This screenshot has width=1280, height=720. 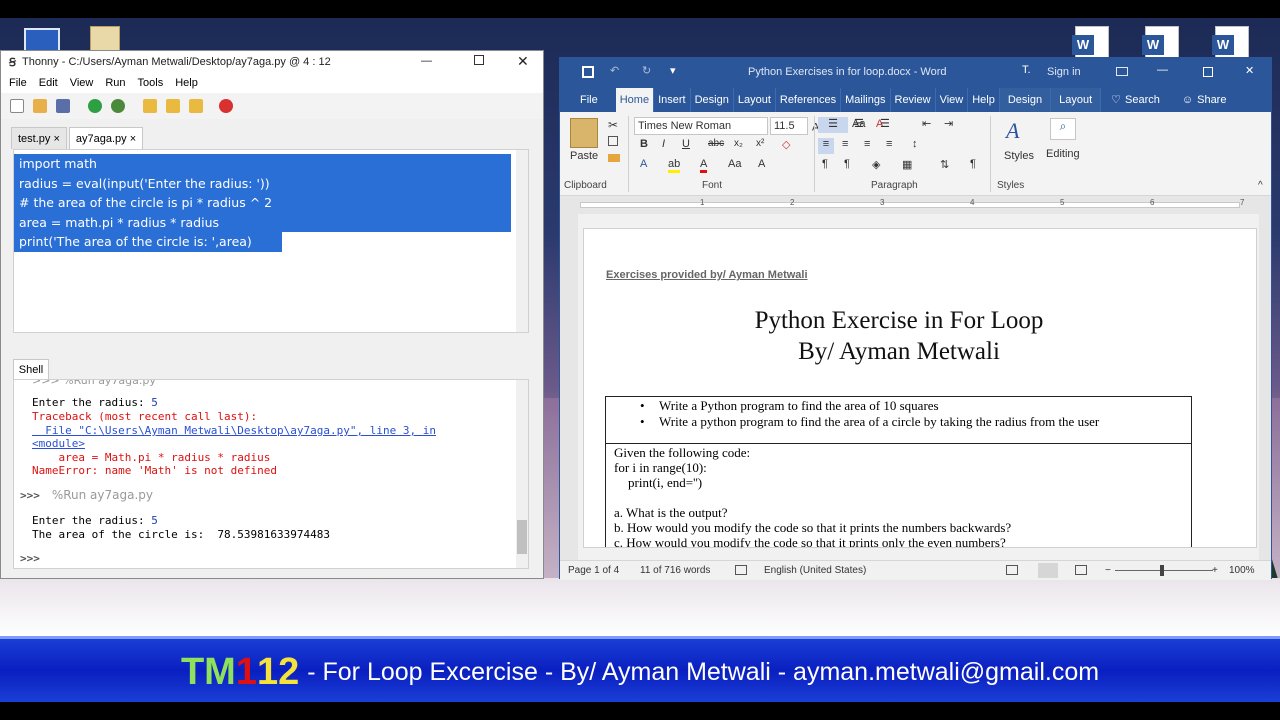 I want to click on menu-tools: Tools, so click(x=151, y=83).